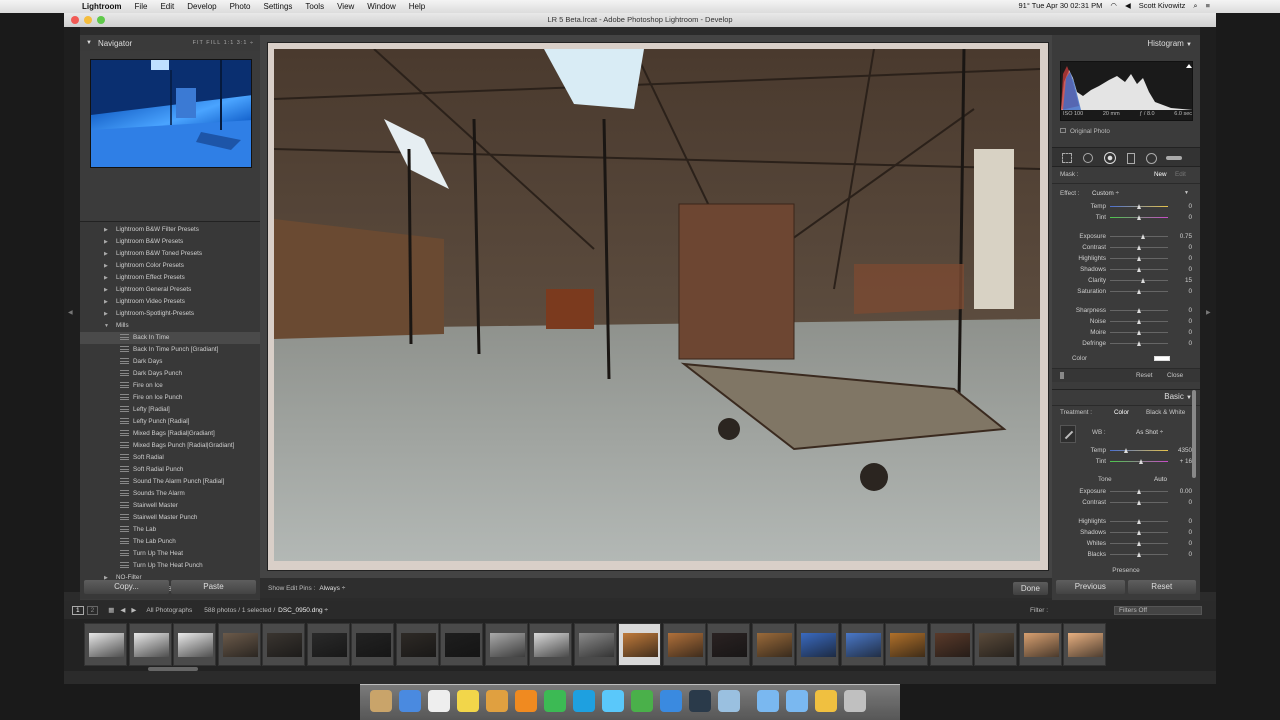 Image resolution: width=1280 pixels, height=720 pixels. What do you see at coordinates (170, 302) in the screenshot?
I see `preset-folder: ▶ Lightroom Video Presets` at bounding box center [170, 302].